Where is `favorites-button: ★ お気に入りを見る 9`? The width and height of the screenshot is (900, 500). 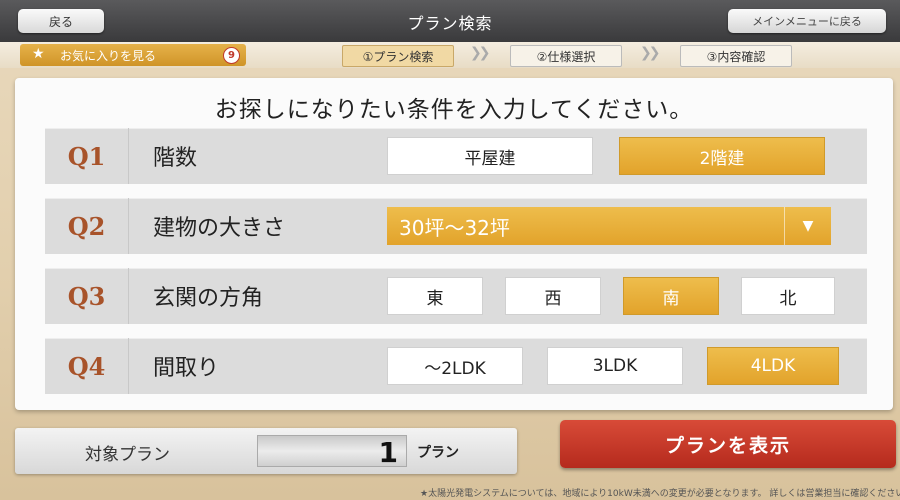
favorites-button: ★ お気に入りを見る 9 is located at coordinates (133, 55).